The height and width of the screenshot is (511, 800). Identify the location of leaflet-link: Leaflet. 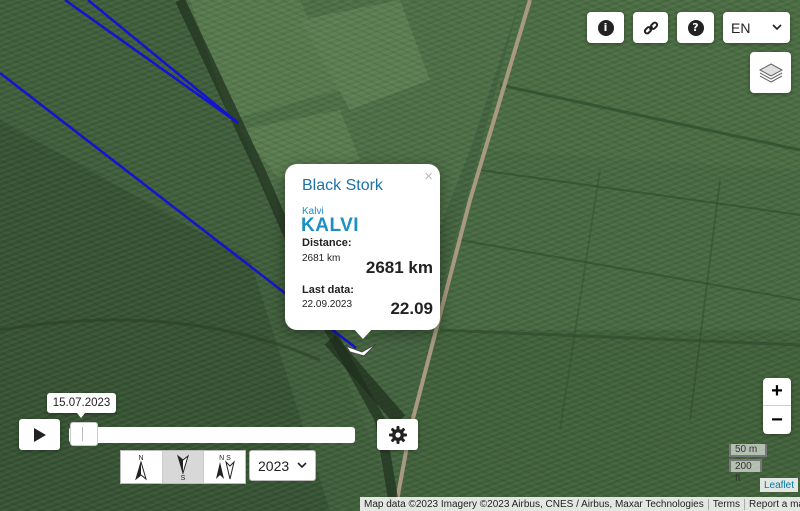
(779, 485).